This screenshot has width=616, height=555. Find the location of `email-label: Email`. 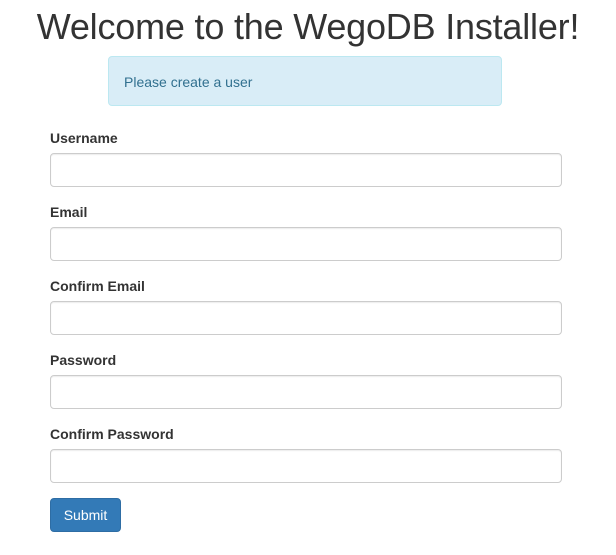

email-label: Email is located at coordinates (69, 212).